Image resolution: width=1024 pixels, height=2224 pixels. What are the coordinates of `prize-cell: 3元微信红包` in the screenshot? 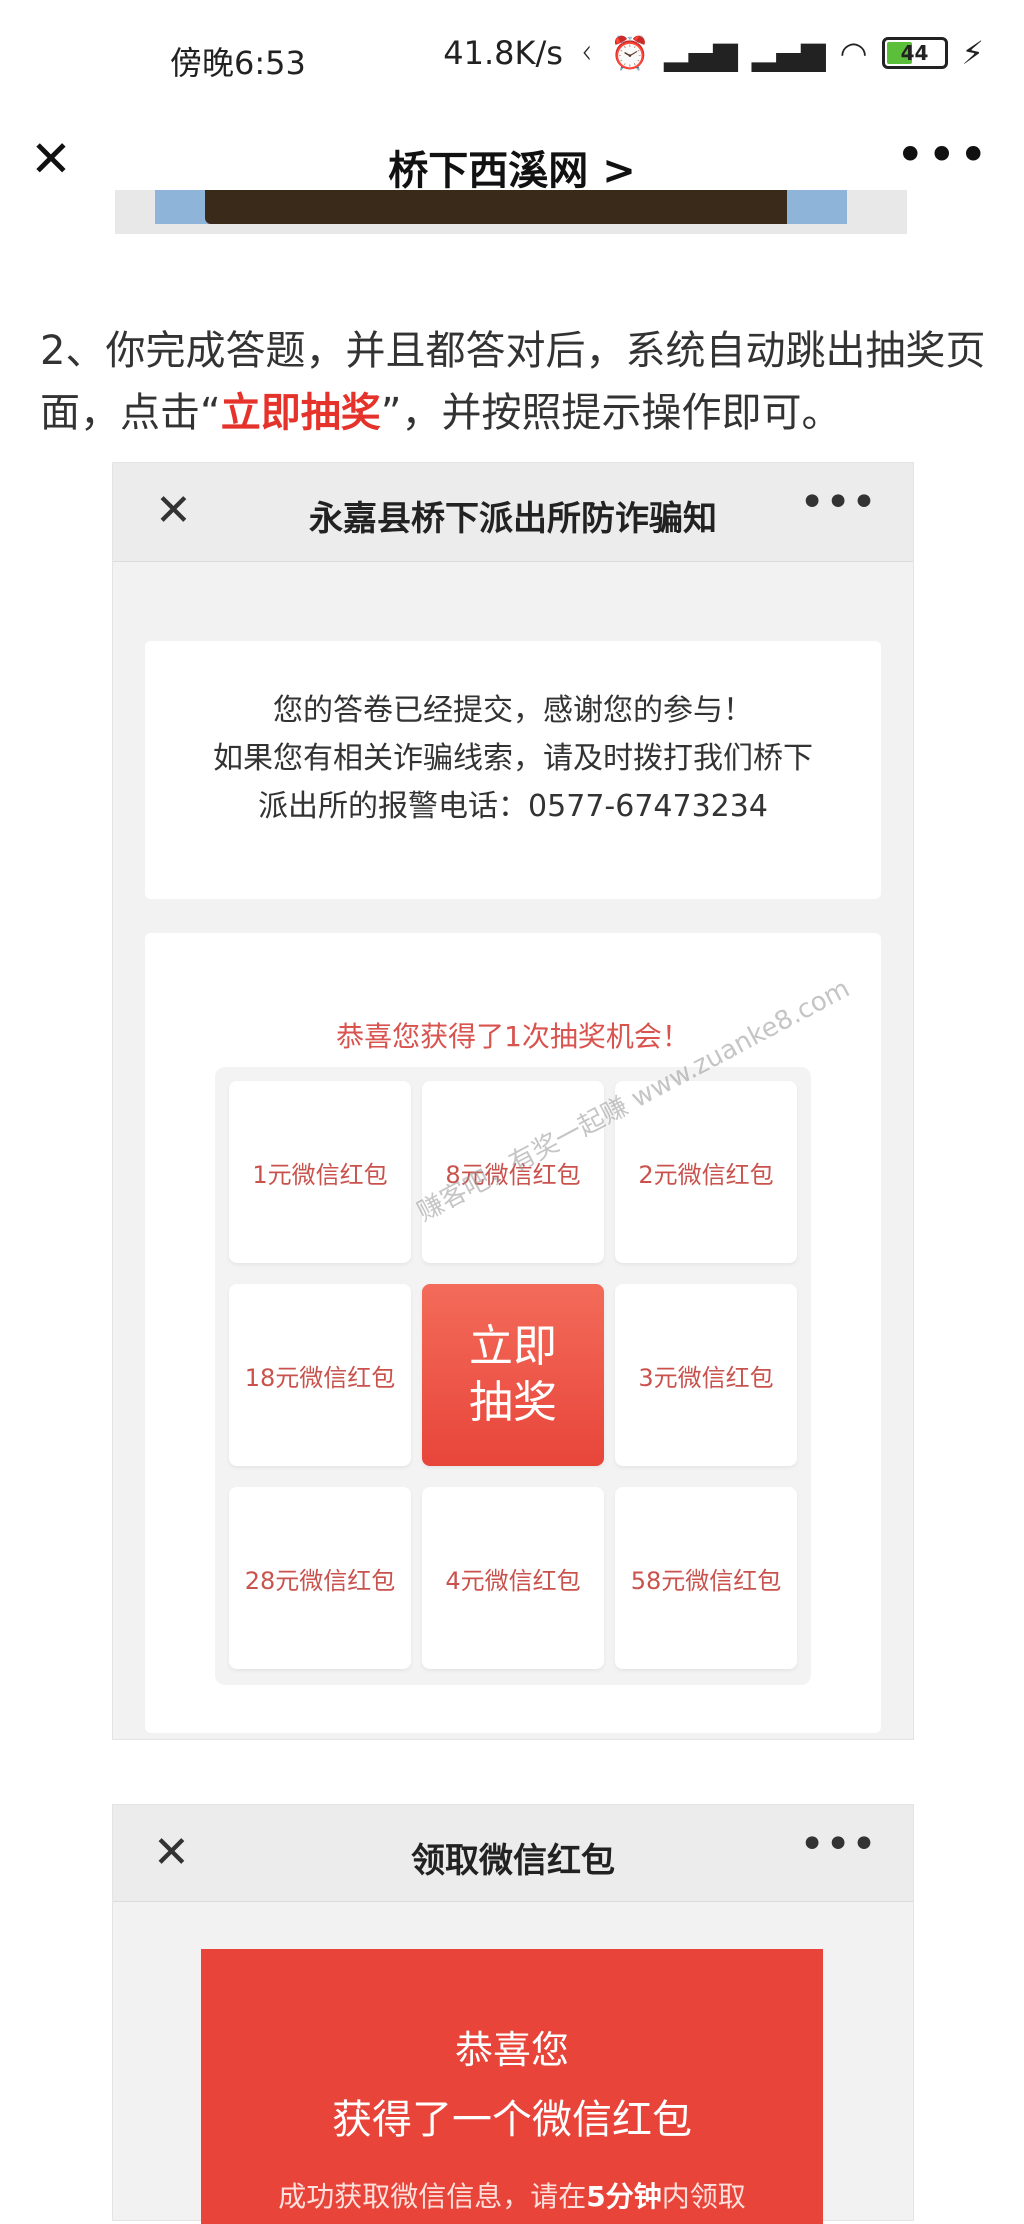 It's located at (706, 1375).